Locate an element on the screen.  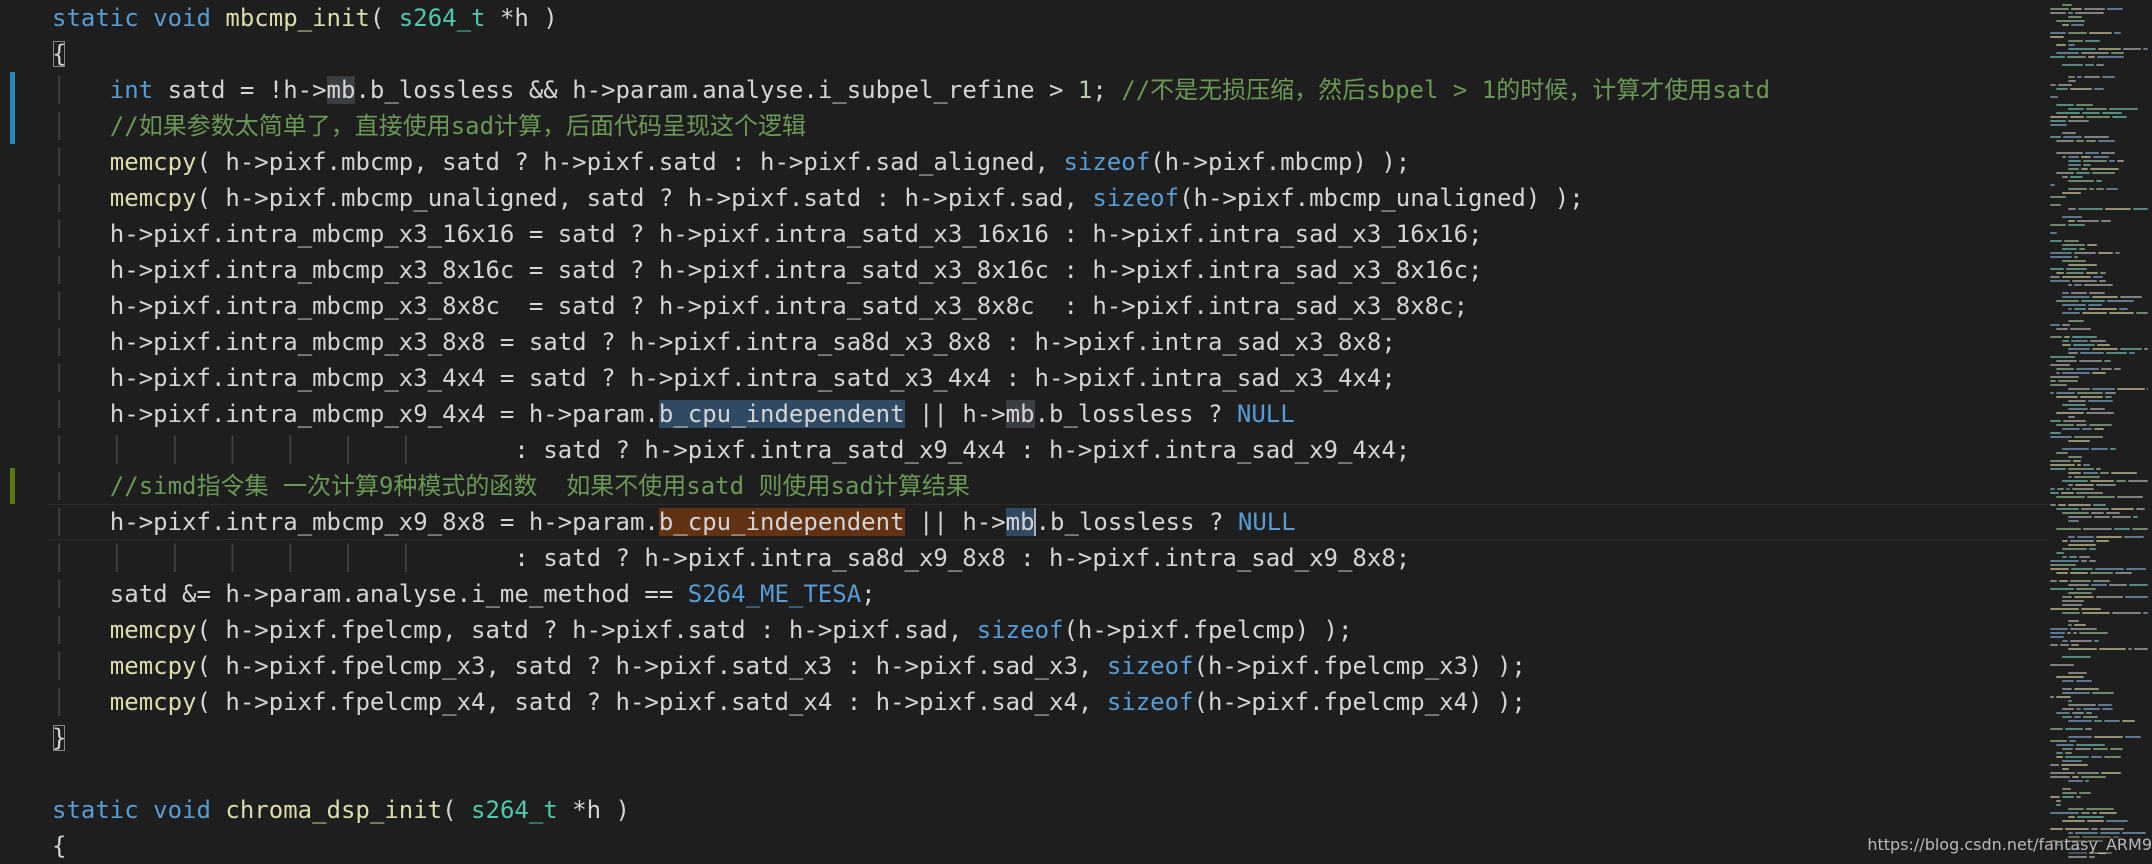
minimap is located at coordinates (2100, 432).